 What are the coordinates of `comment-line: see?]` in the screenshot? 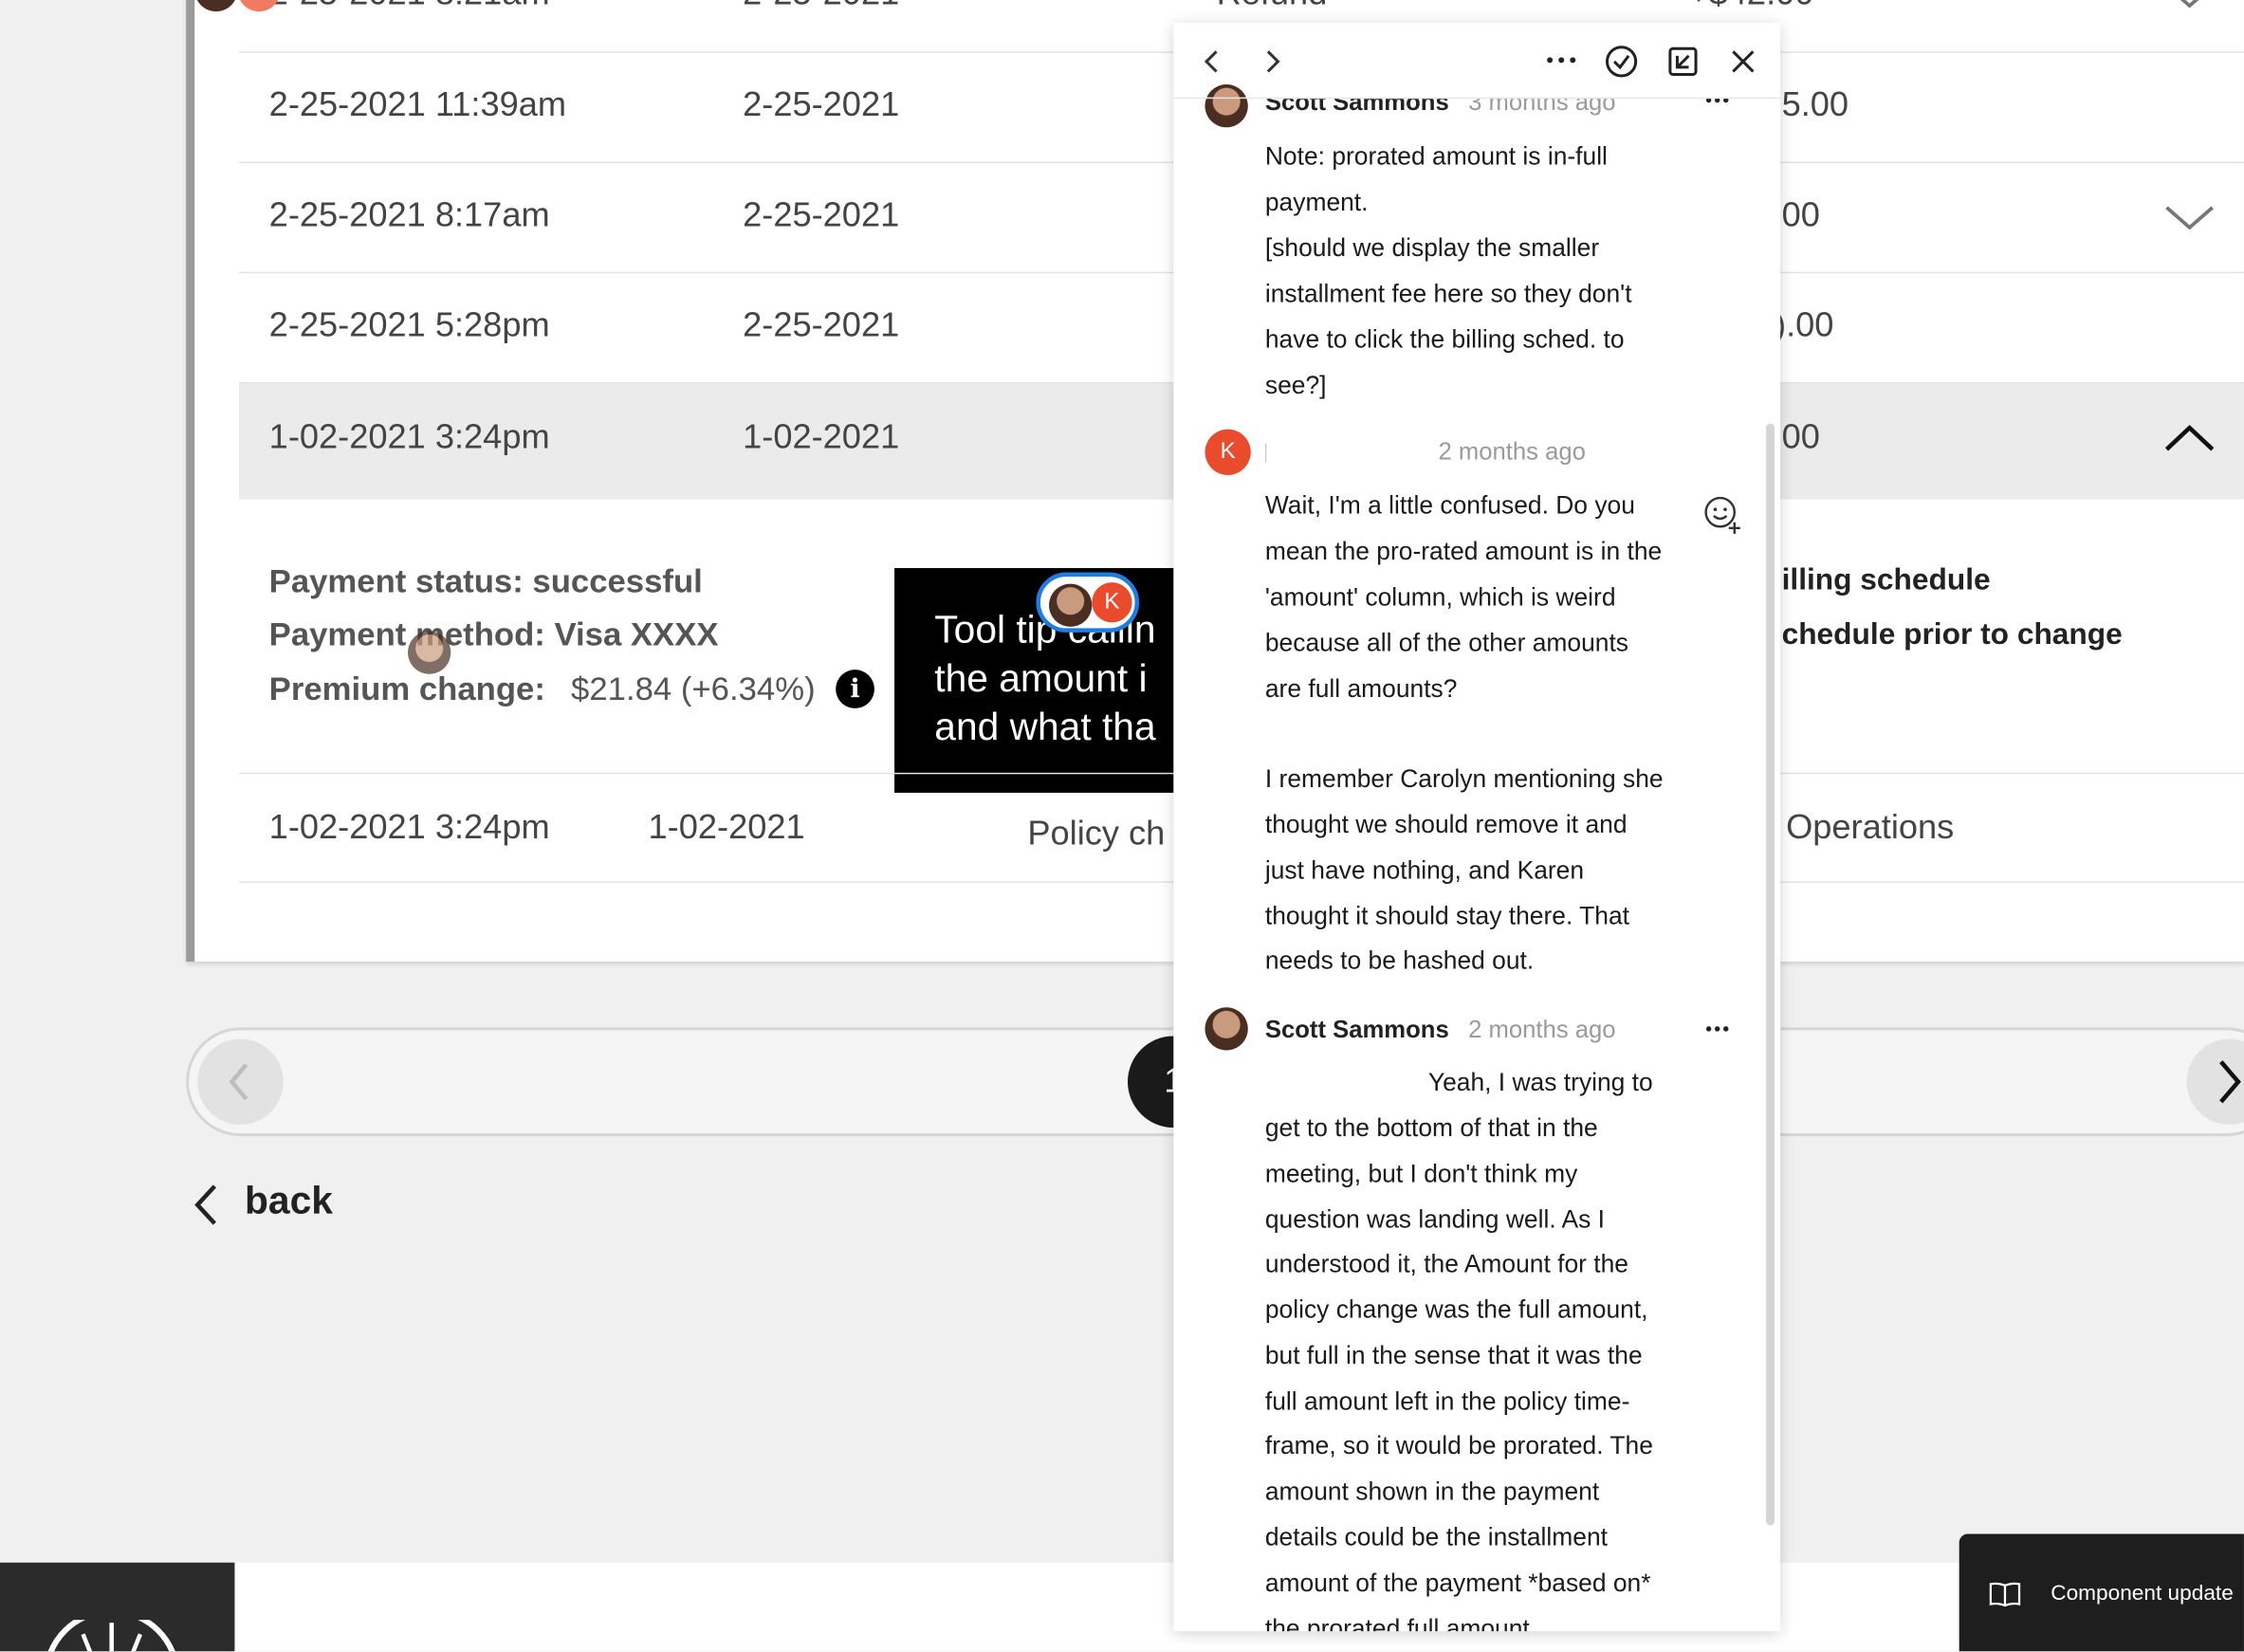 It's located at (1295, 384).